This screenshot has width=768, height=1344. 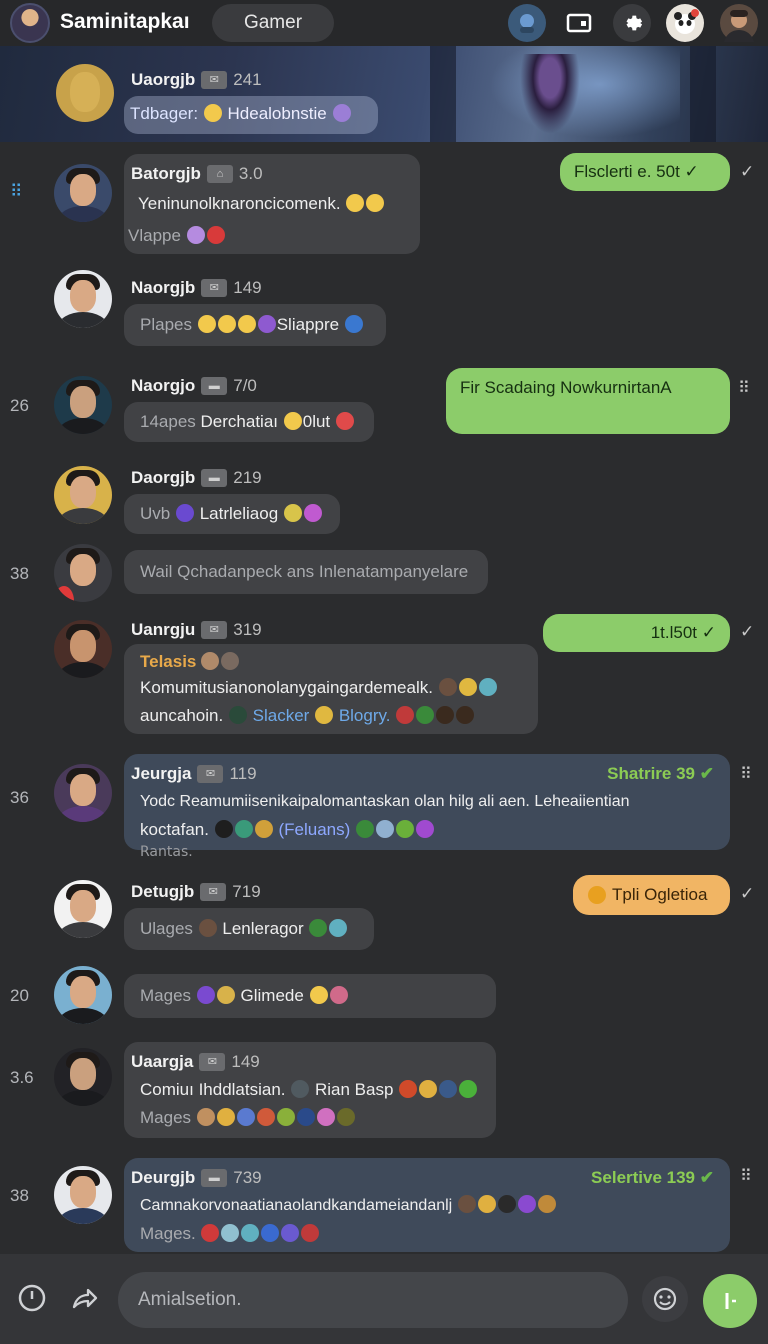 What do you see at coordinates (251, 115) in the screenshot?
I see `message-bubble: Tdbager: Hdealobnstie` at bounding box center [251, 115].